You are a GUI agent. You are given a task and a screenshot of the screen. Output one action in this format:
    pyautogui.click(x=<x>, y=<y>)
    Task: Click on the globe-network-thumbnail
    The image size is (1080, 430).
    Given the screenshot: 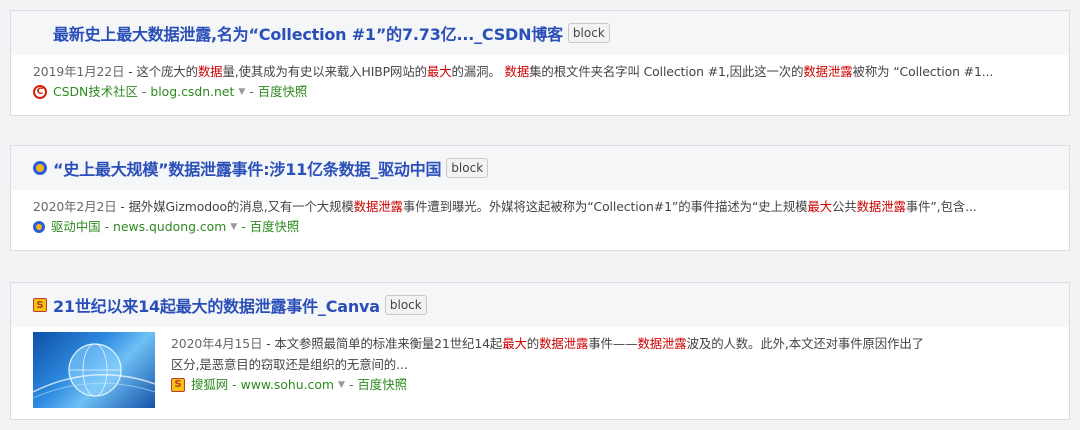 What is the action you would take?
    pyautogui.click(x=94, y=370)
    